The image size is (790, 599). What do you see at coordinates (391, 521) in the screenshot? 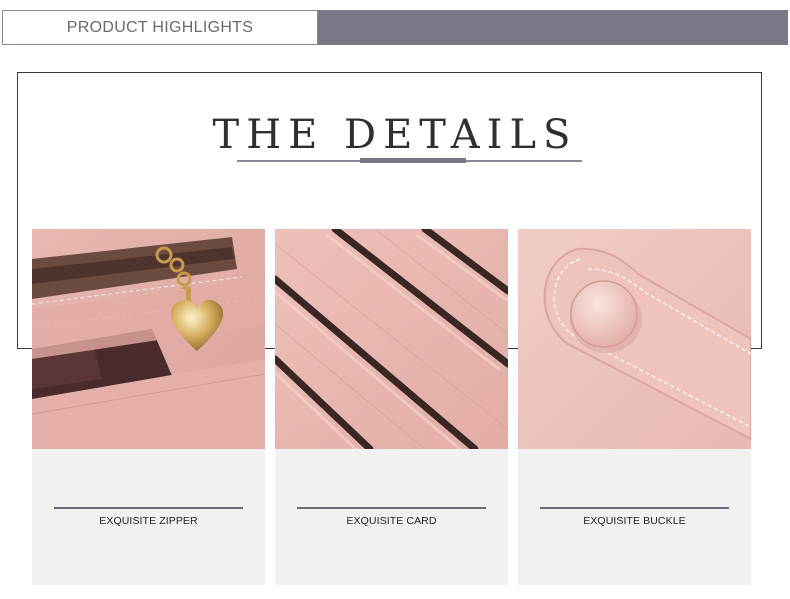
I see `card-caption: EXQUISITE CARD` at bounding box center [391, 521].